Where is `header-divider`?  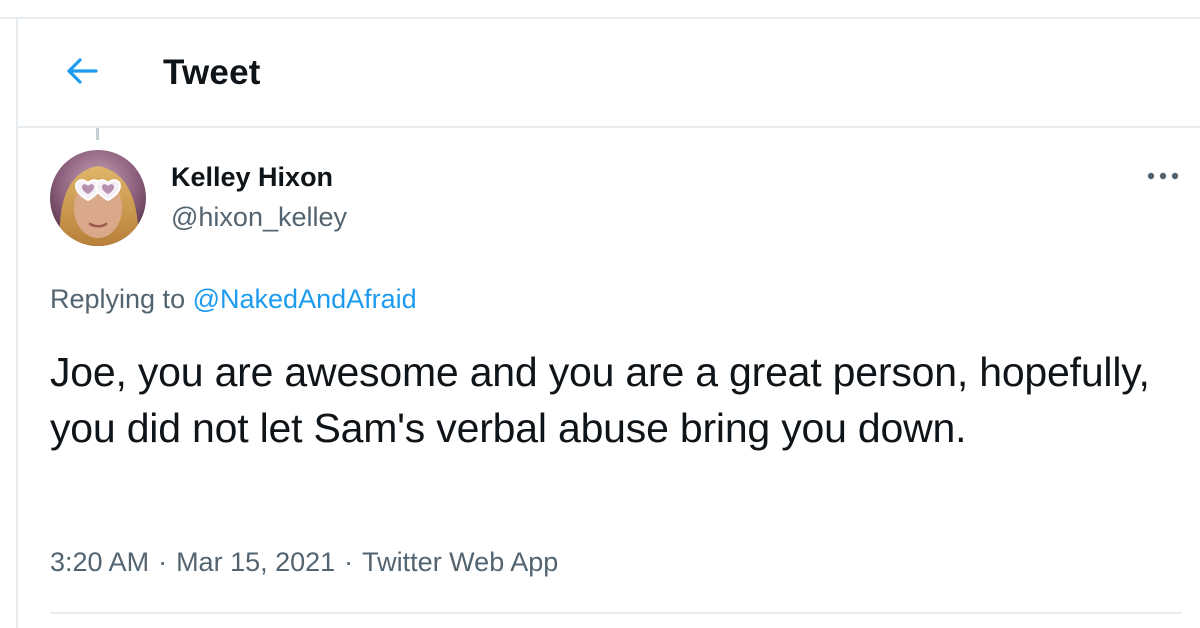
header-divider is located at coordinates (609, 127).